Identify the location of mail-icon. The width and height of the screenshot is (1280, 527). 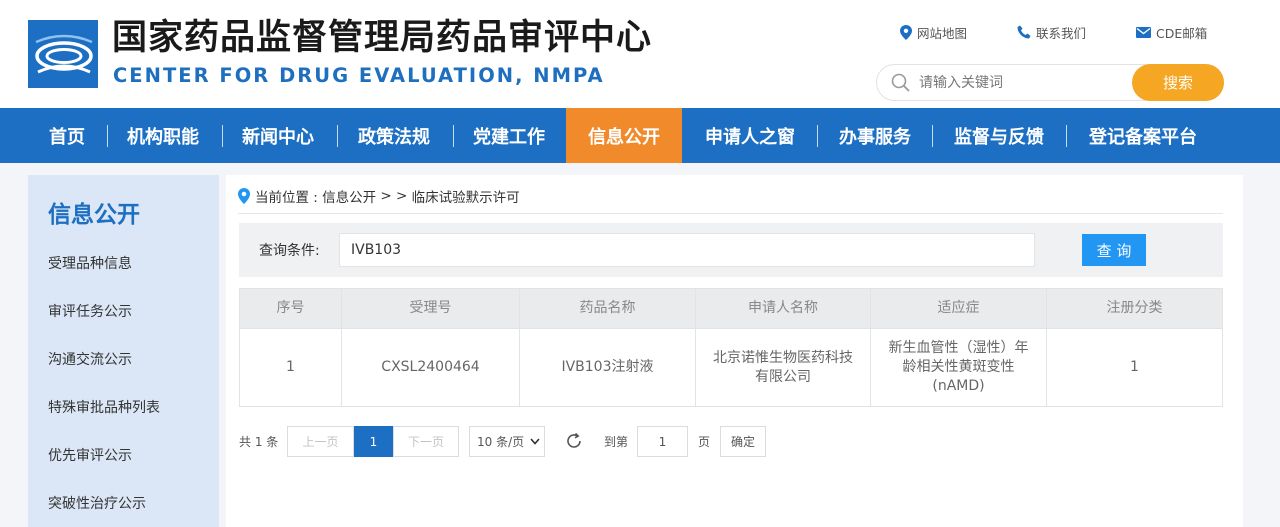
(1143, 32).